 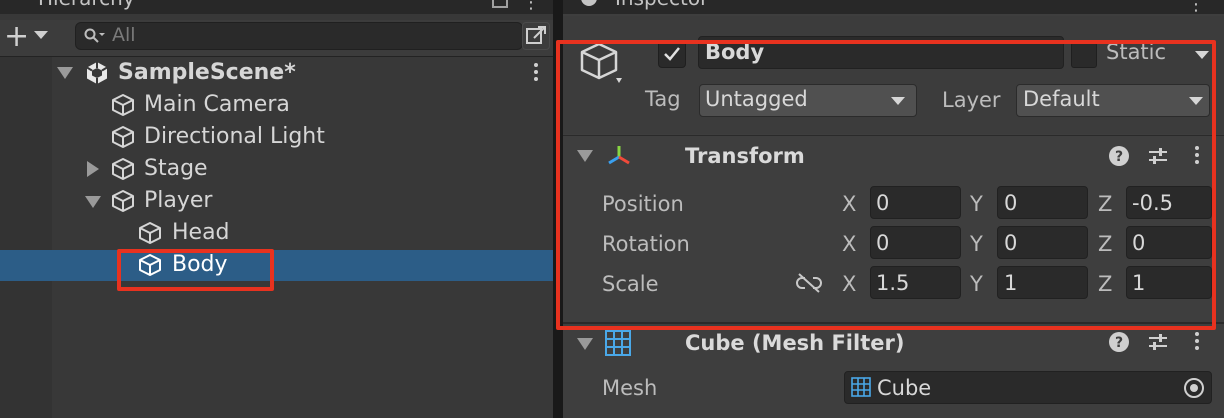 I want to click on external-link-icon, so click(x=536, y=35).